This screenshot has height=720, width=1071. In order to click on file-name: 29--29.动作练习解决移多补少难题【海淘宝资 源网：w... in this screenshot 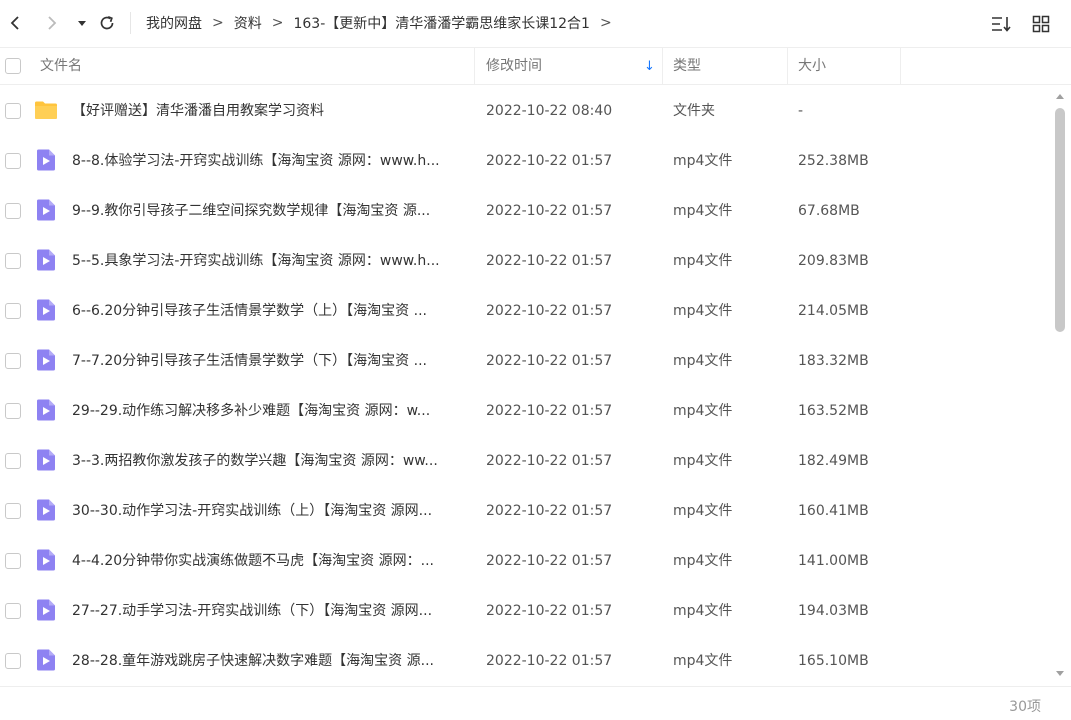, I will do `click(270, 411)`.